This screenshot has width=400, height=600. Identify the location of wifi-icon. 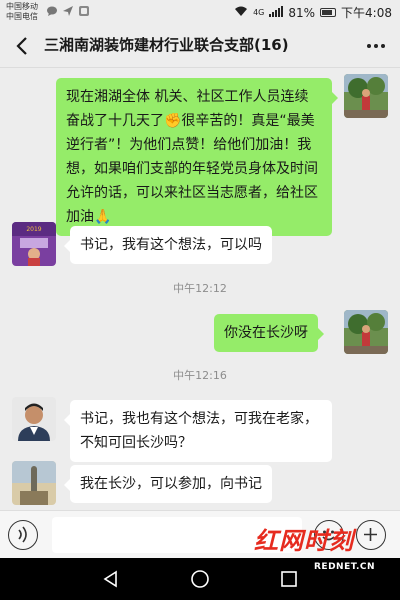
(241, 13).